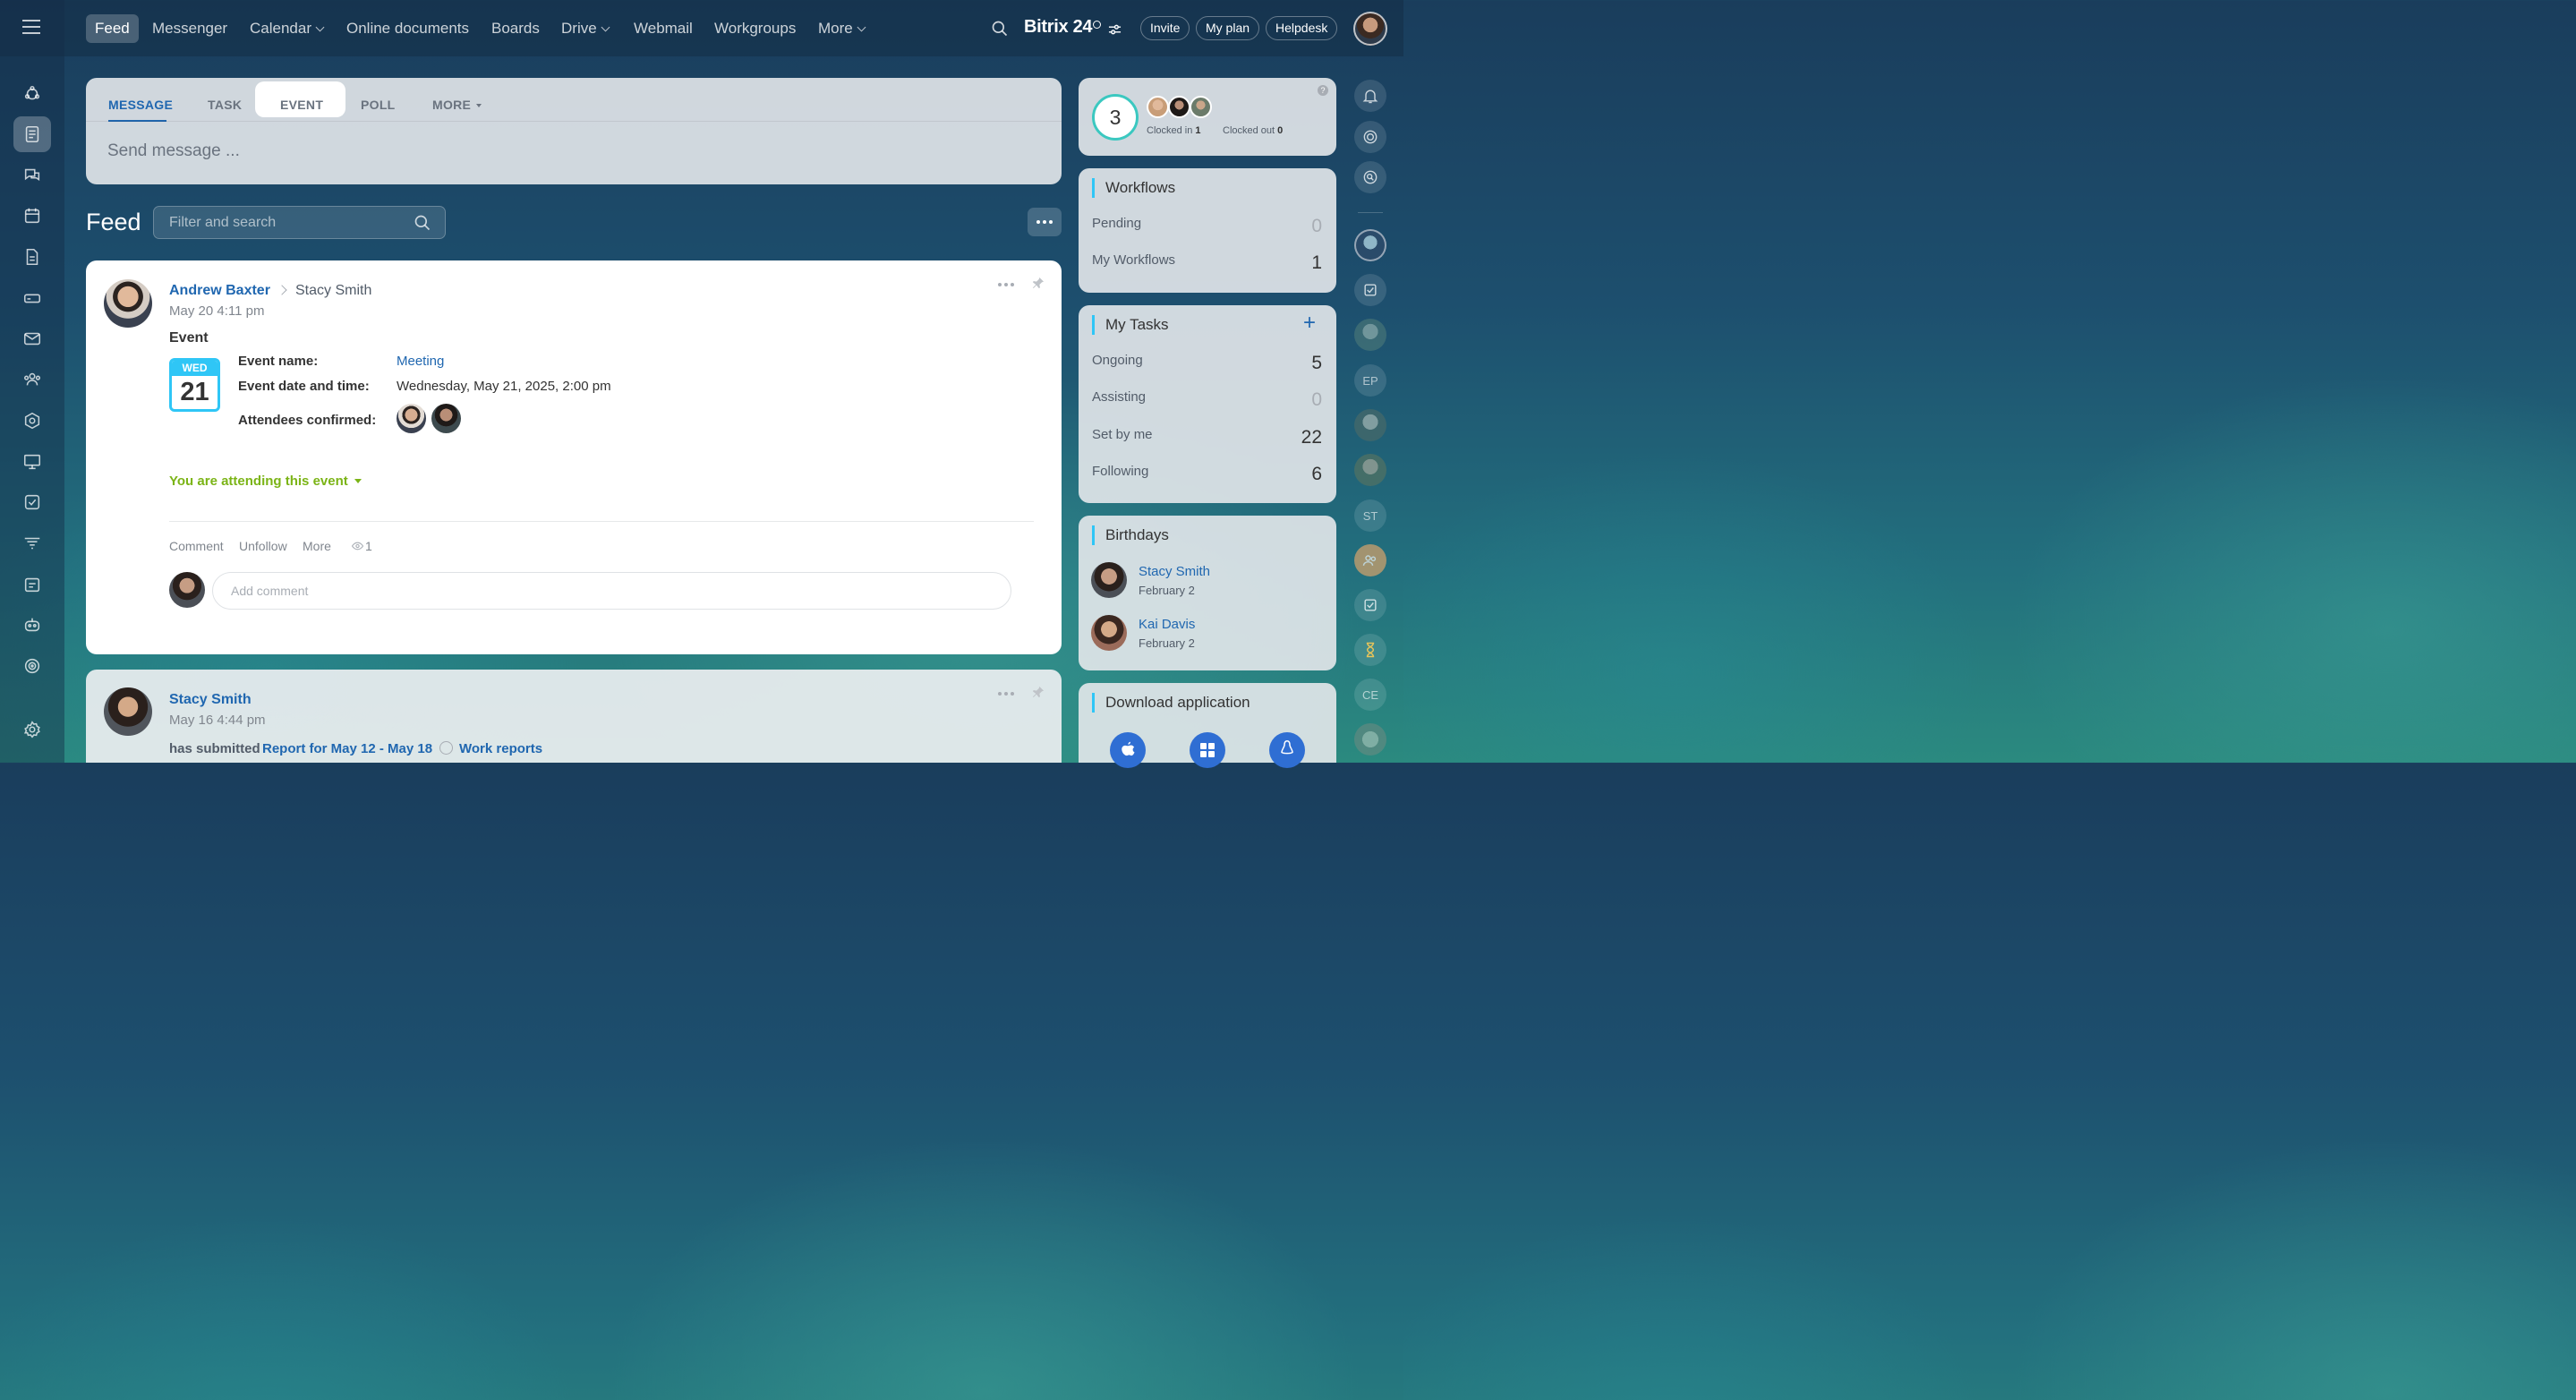 This screenshot has height=1400, width=2576. I want to click on post-time: May 16 4:44 pm, so click(217, 720).